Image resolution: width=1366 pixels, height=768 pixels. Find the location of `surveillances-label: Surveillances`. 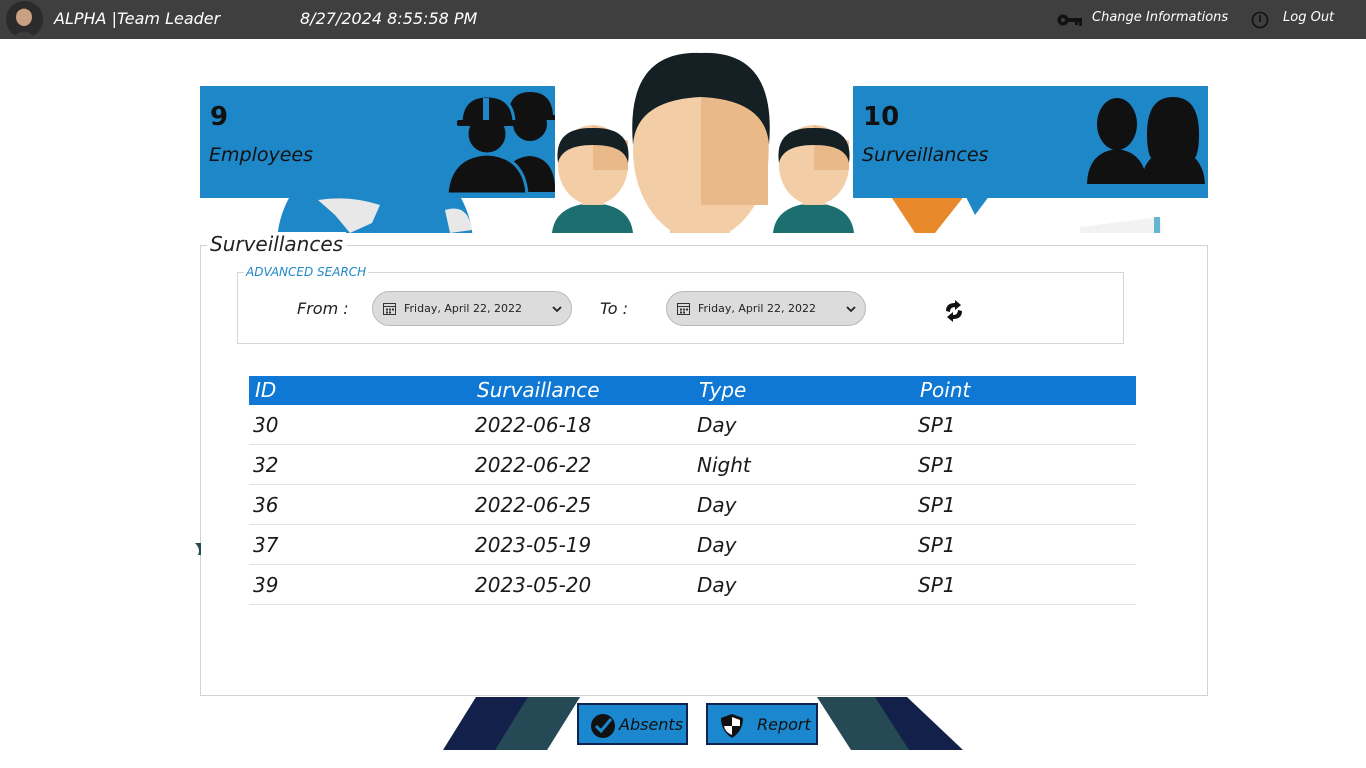

surveillances-label: Surveillances is located at coordinates (925, 155).